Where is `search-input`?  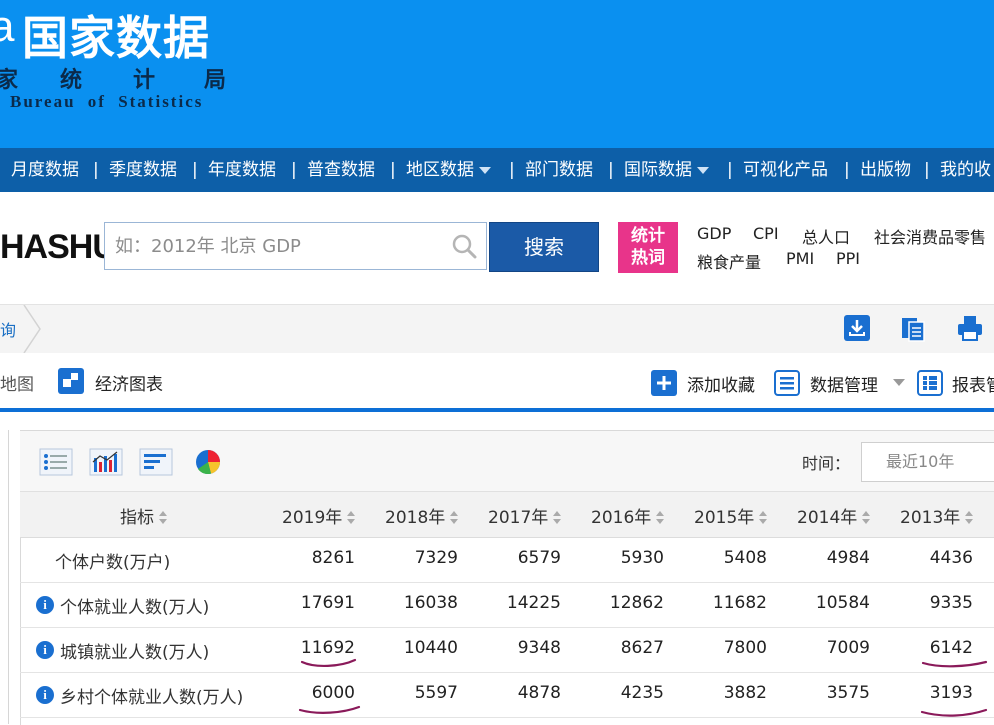 search-input is located at coordinates (275, 246).